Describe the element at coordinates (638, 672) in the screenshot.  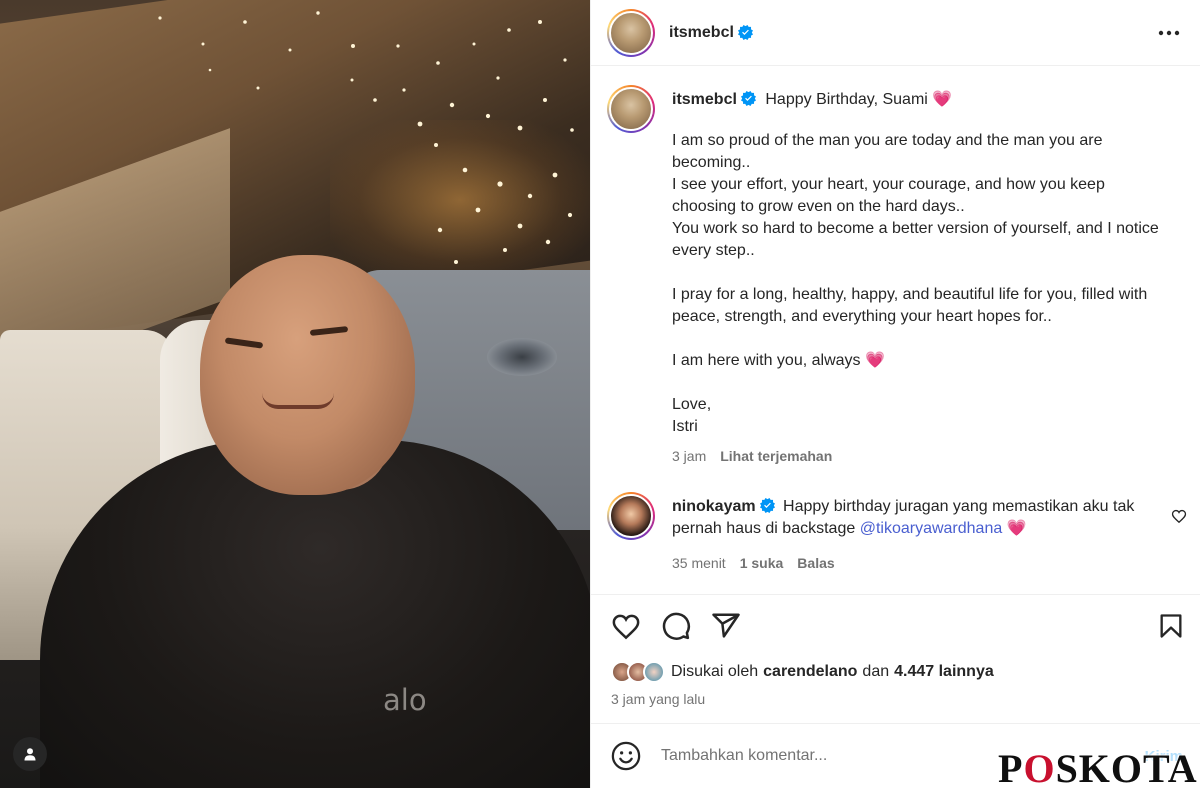
I see `liker-avatars` at that location.